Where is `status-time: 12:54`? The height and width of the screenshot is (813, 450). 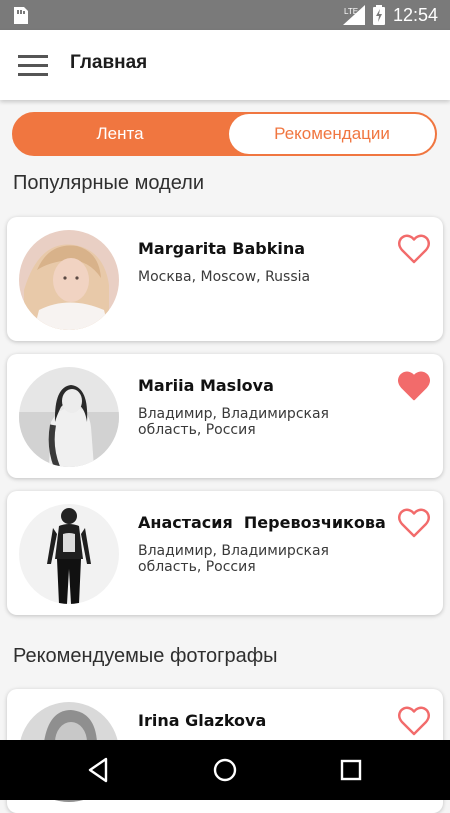
status-time: 12:54 is located at coordinates (415, 14).